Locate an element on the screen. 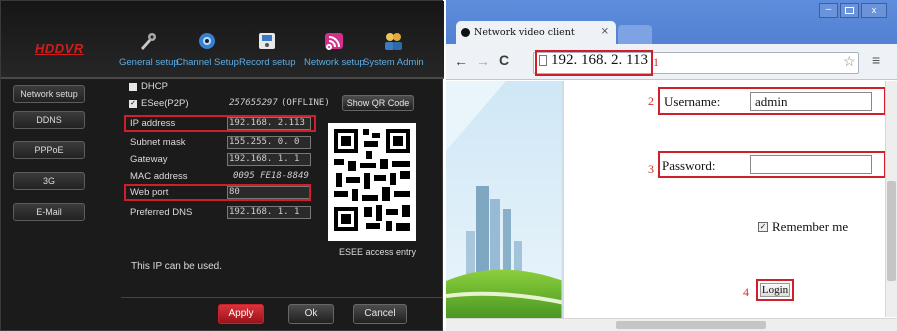  sidebar-ddns: DDNS is located at coordinates (49, 120).